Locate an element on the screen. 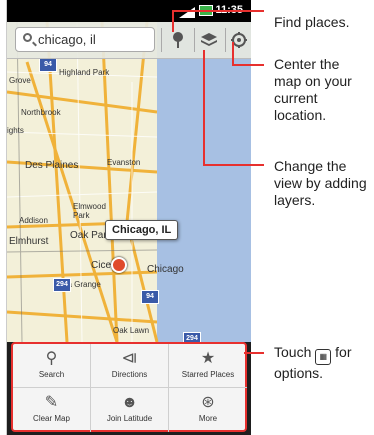 The image size is (374, 435). menu-item-join-latitude: ☻ Join Latitude is located at coordinates (130, 410).